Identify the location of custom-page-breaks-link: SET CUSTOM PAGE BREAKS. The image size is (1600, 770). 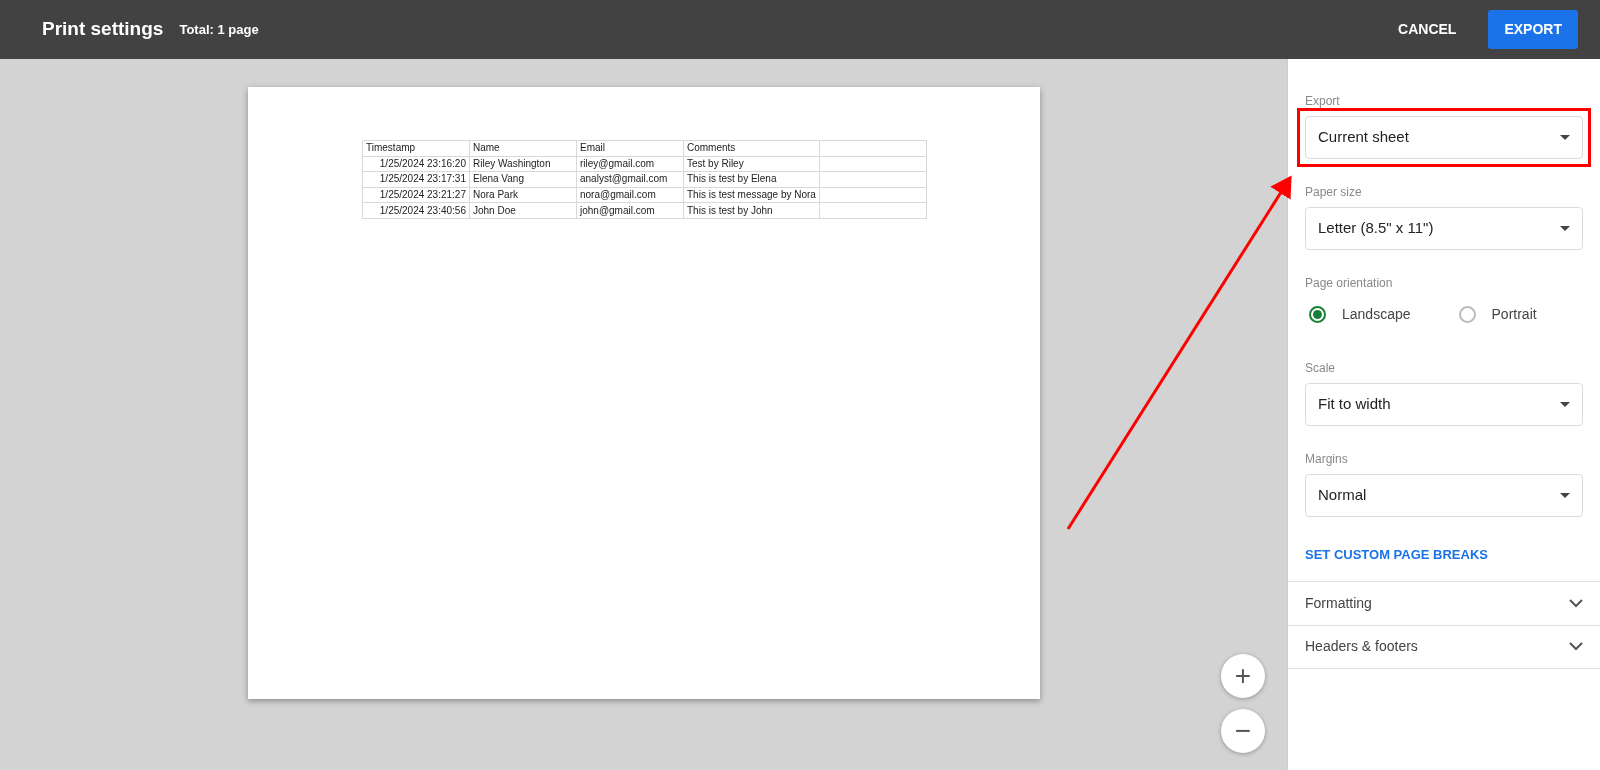
(1396, 555).